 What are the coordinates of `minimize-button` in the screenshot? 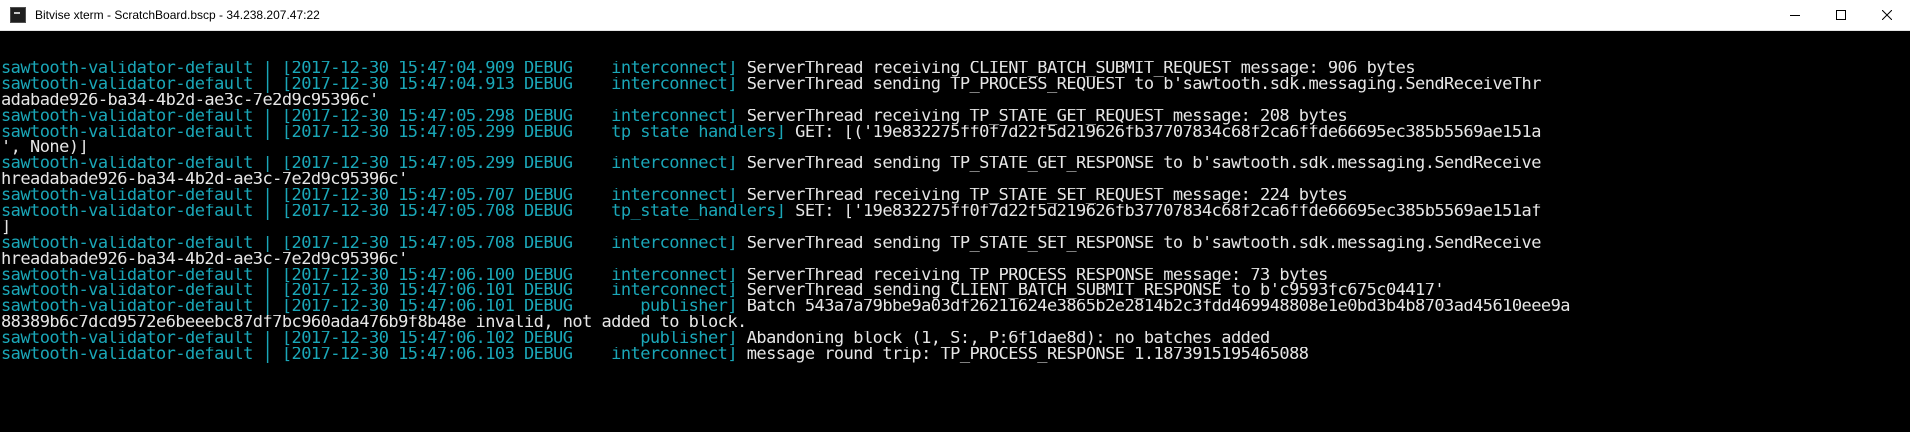 It's located at (1795, 15).